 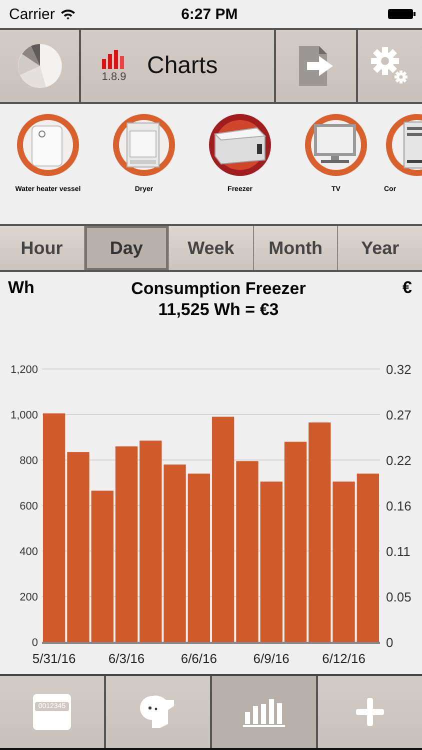 I want to click on right-axis-label: 0.16, so click(x=399, y=506).